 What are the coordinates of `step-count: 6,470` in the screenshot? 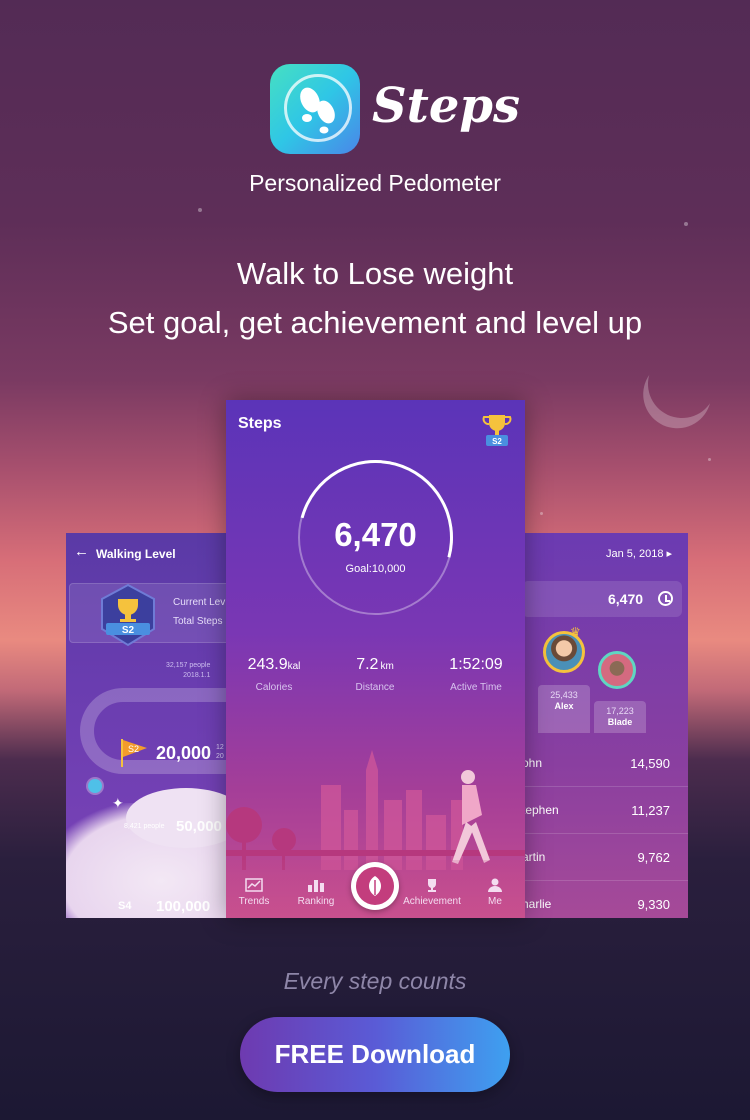 It's located at (375, 534).